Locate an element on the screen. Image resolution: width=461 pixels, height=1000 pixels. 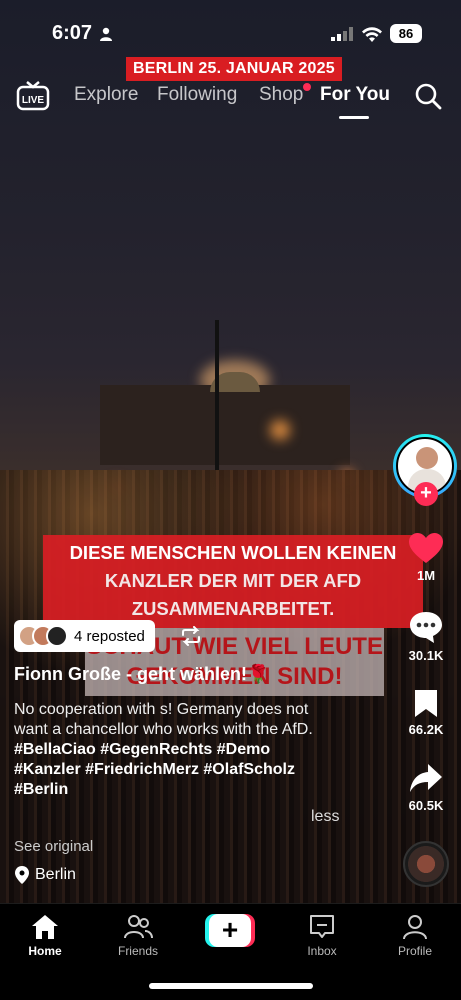
search-icon is located at coordinates (428, 96).